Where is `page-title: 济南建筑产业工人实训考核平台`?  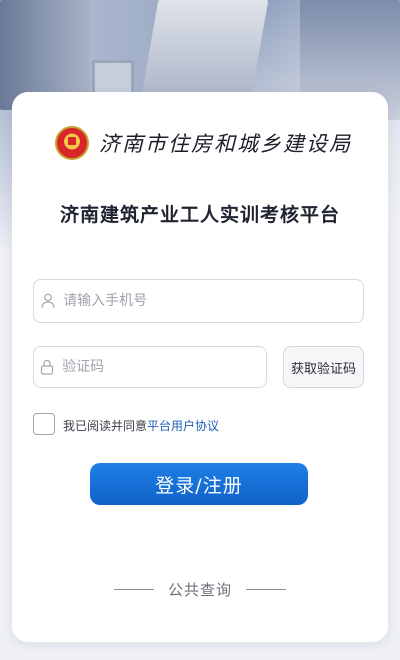
page-title: 济南建筑产业工人实训考核平台 is located at coordinates (199, 215).